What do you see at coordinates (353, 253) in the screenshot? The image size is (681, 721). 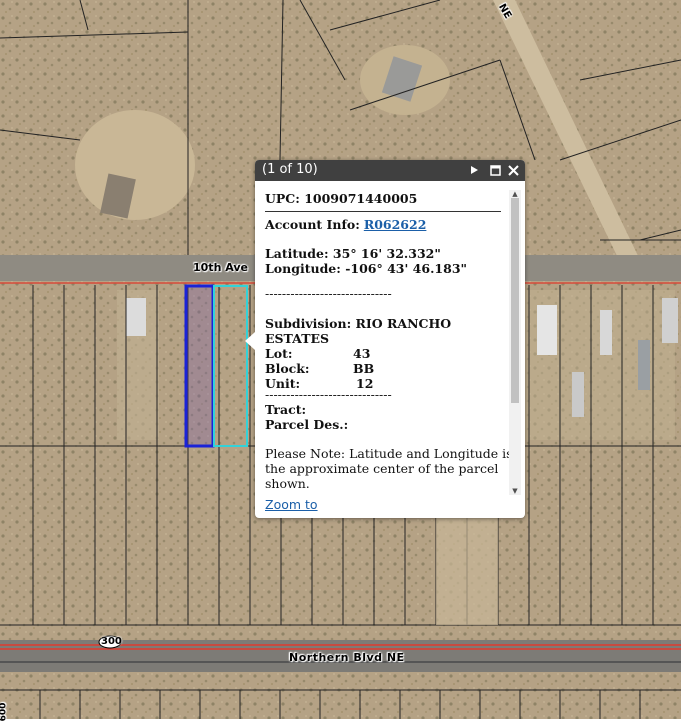 I see `latitude-text: Latitude: 35° 16' 32.332"` at bounding box center [353, 253].